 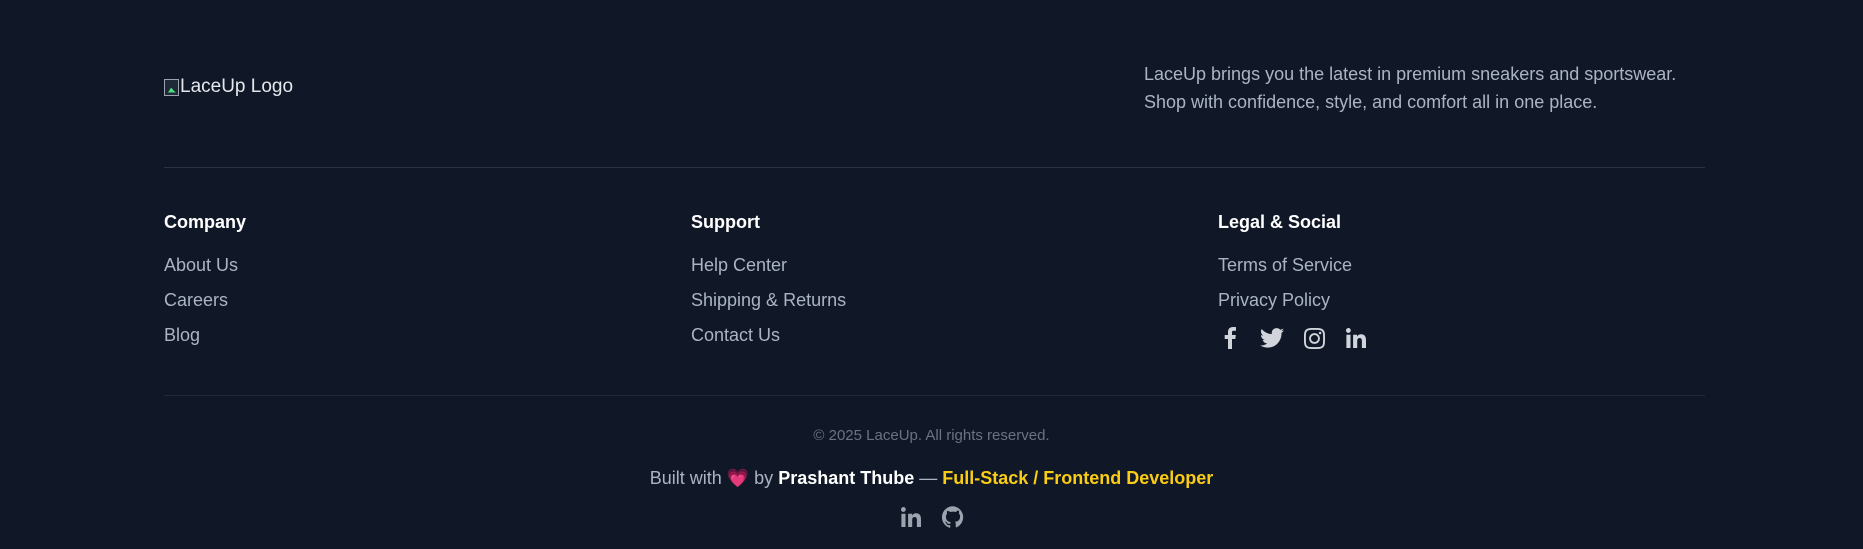 What do you see at coordinates (1293, 338) in the screenshot?
I see `social-links` at bounding box center [1293, 338].